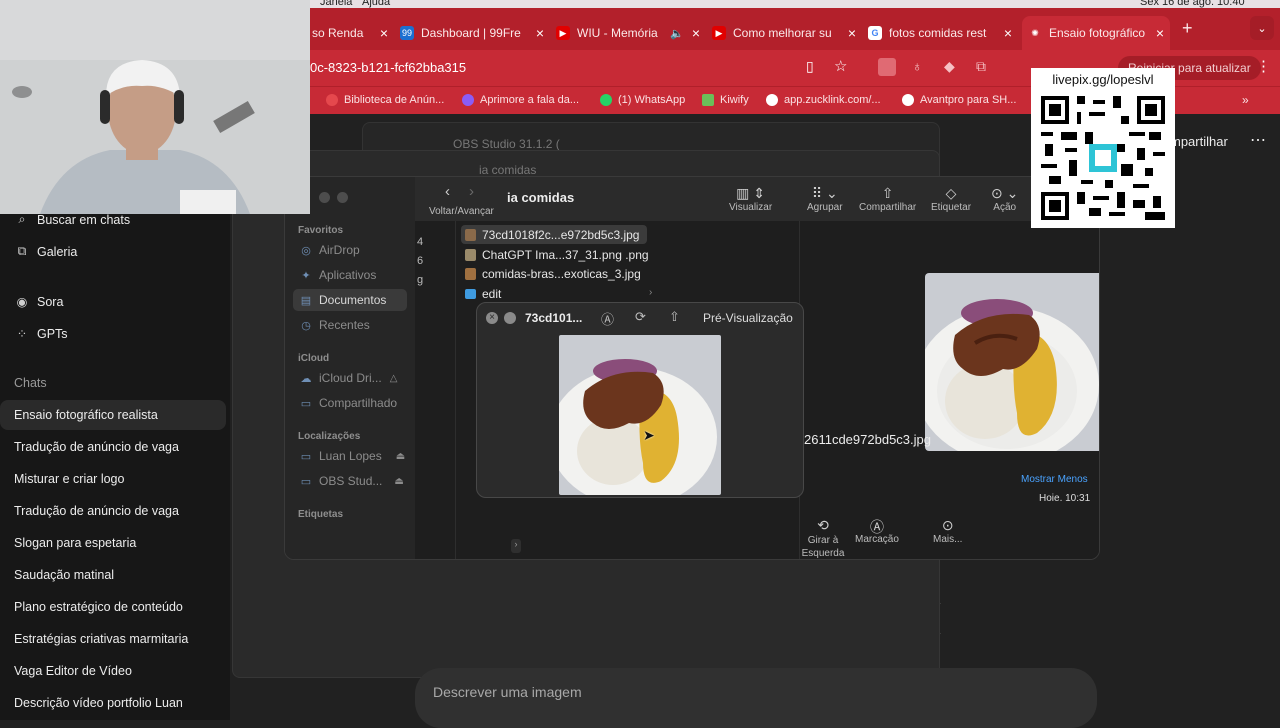  Describe the element at coordinates (113, 543) in the screenshot. I see `chat-item: Slogan para espetaria` at that location.